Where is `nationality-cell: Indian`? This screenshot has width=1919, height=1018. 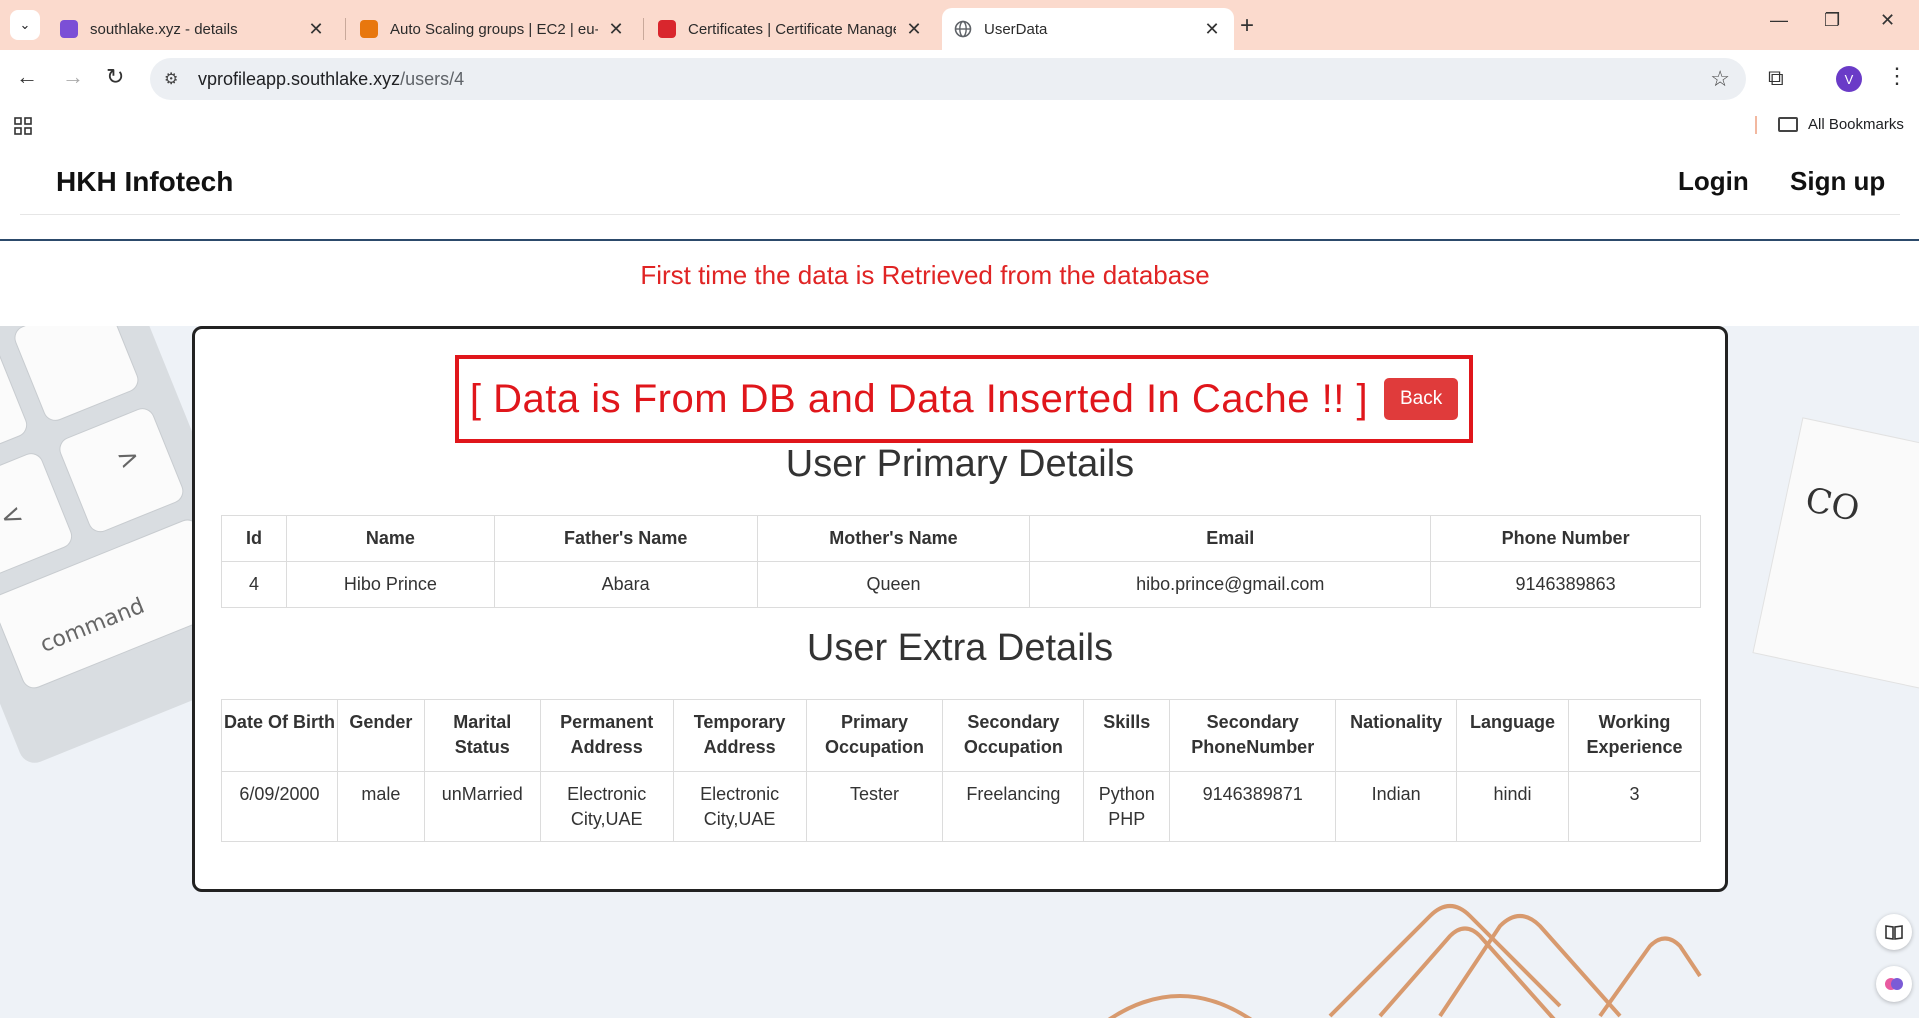 nationality-cell: Indian is located at coordinates (1396, 806).